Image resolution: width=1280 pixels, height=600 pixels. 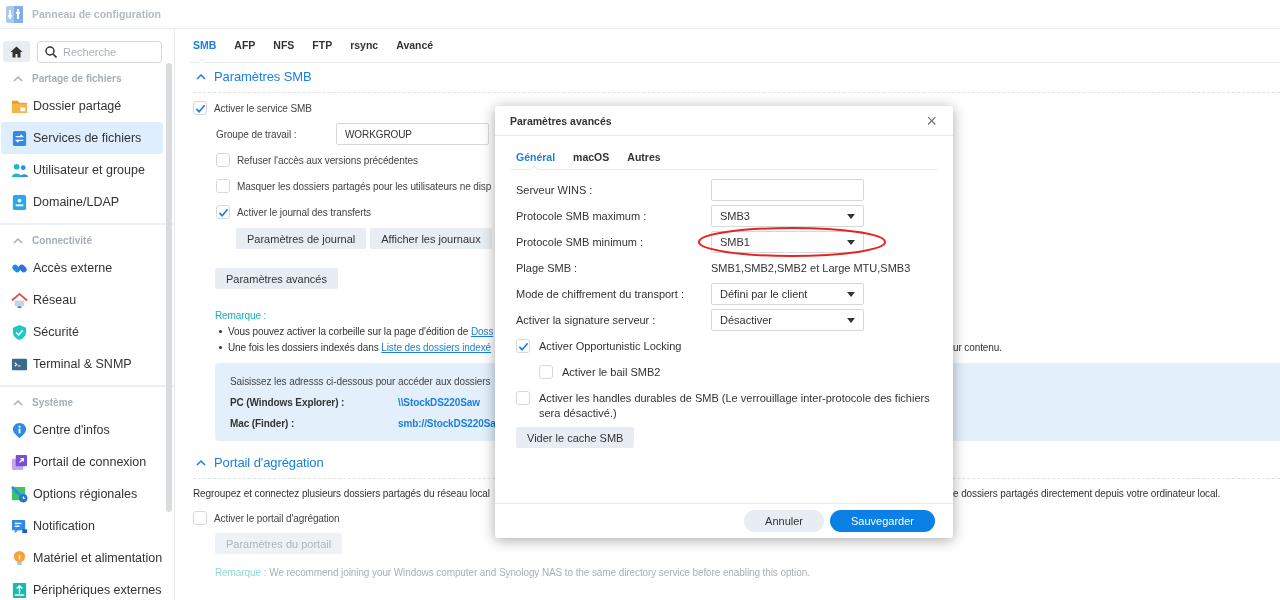 I want to click on field-label: Serveur WINS :, so click(x=555, y=190).